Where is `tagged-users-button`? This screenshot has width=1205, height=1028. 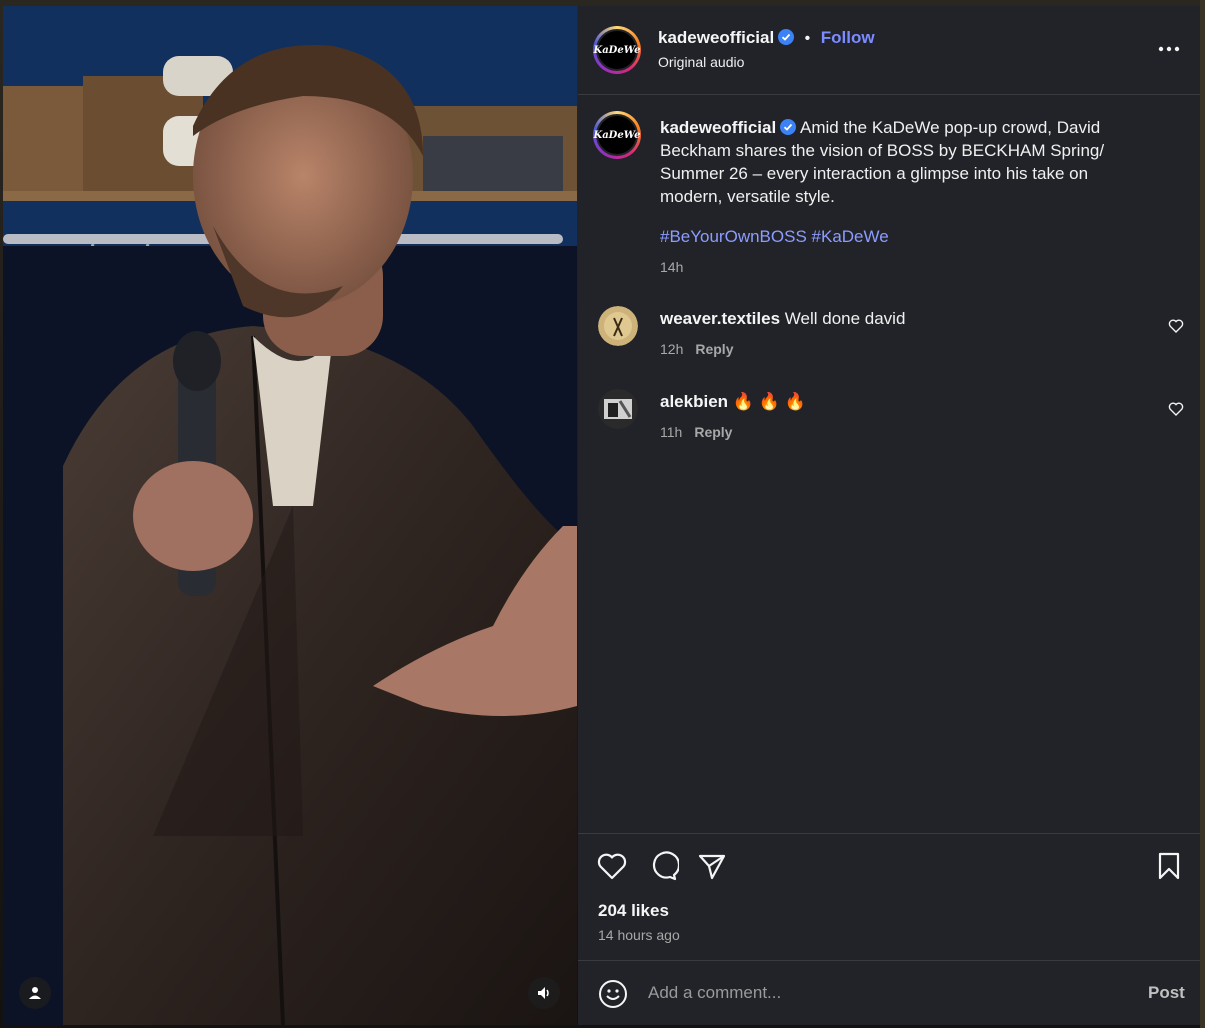 tagged-users-button is located at coordinates (35, 993).